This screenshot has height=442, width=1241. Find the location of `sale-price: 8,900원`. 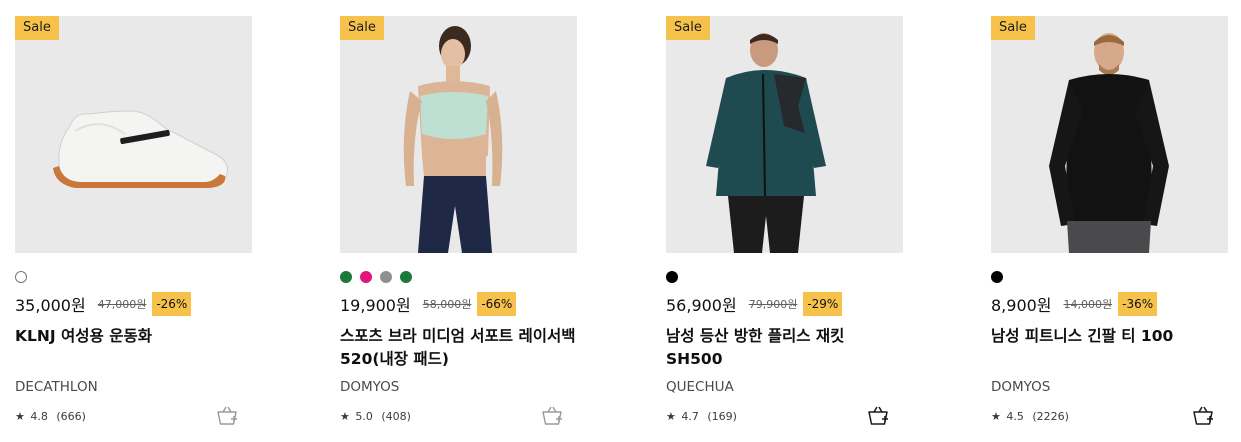

sale-price: 8,900원 is located at coordinates (1021, 305).